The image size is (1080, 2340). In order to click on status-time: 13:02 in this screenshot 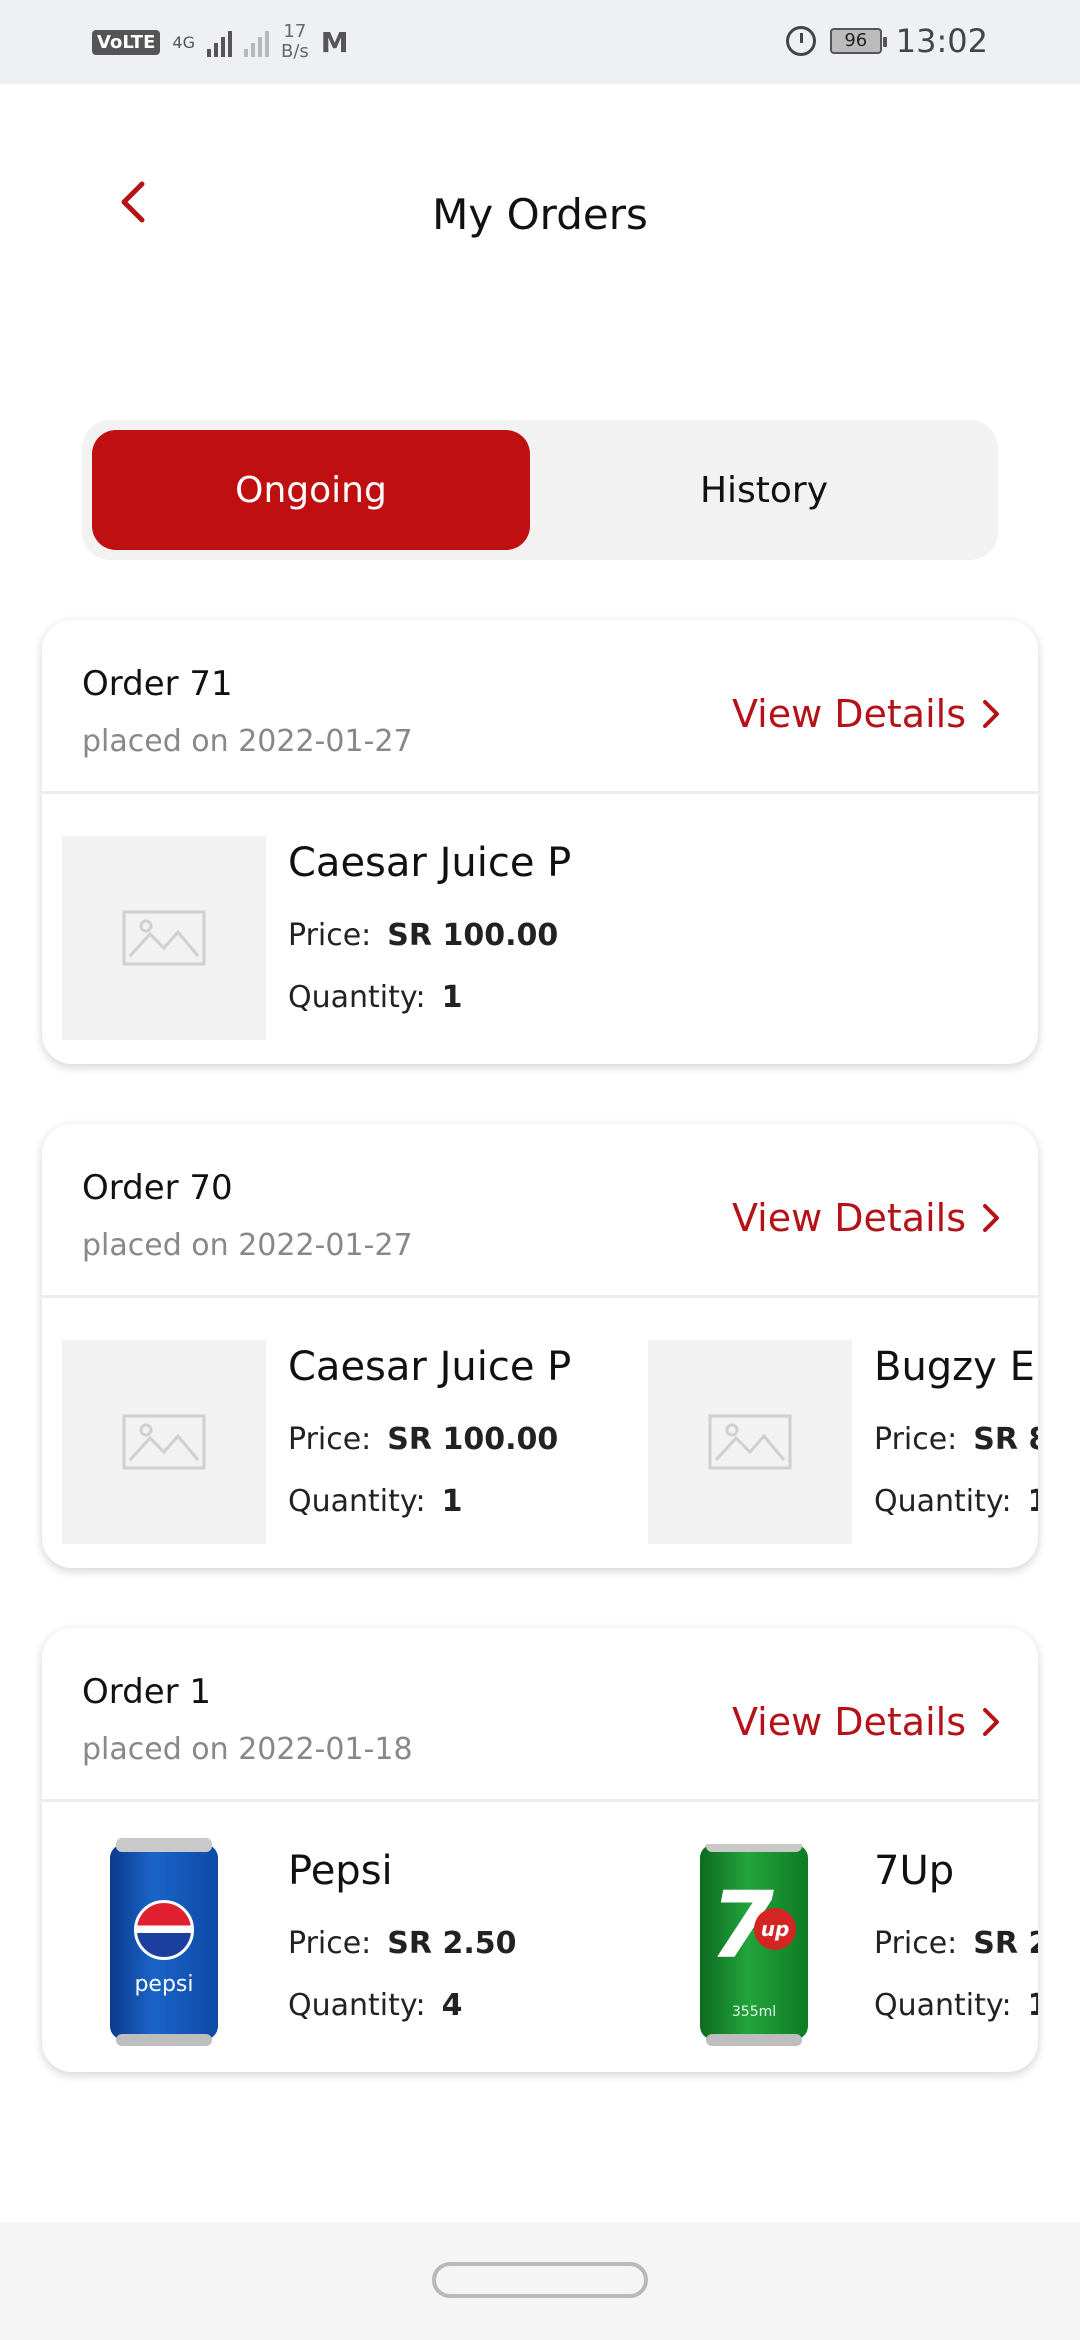, I will do `click(941, 41)`.